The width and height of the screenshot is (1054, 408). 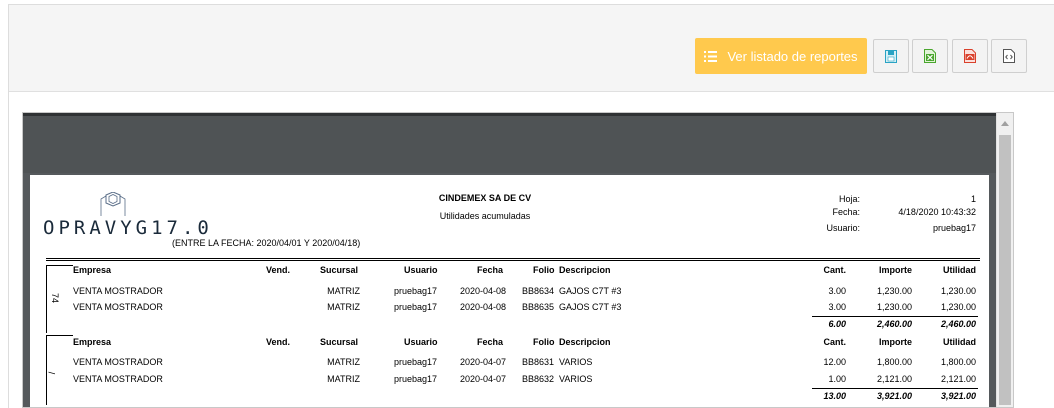 I want to click on save-icon, so click(x=891, y=56).